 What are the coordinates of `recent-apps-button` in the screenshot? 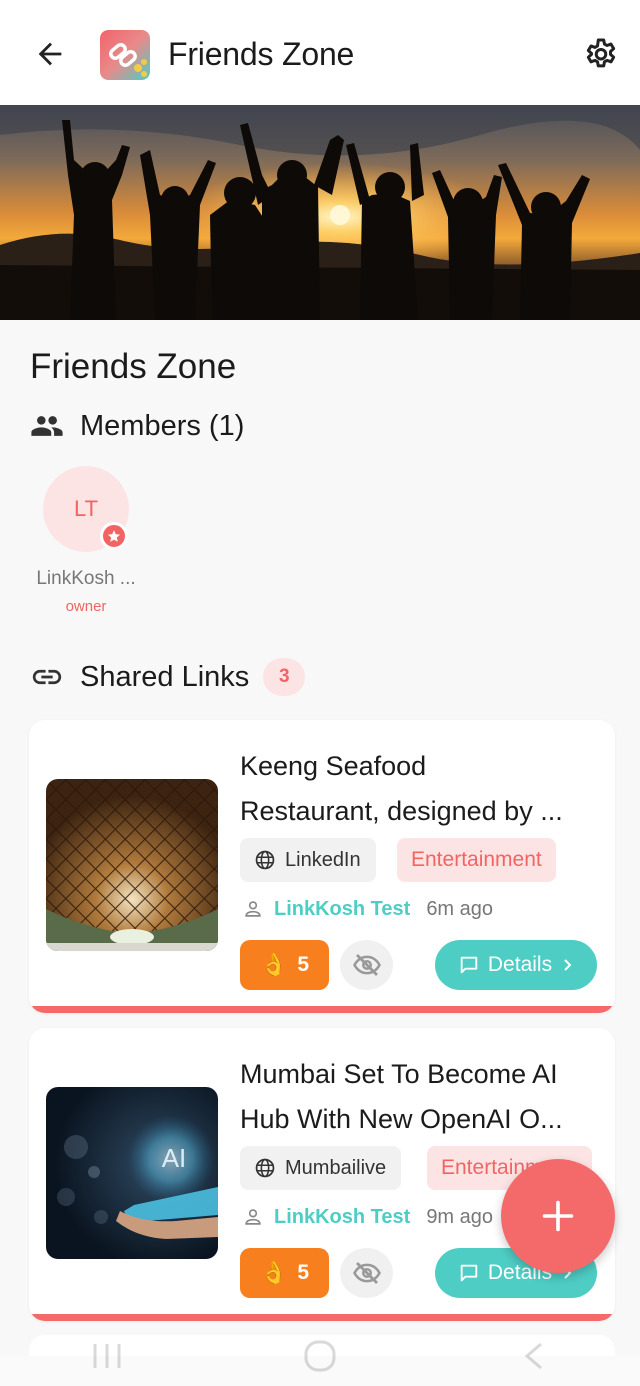 It's located at (107, 1356).